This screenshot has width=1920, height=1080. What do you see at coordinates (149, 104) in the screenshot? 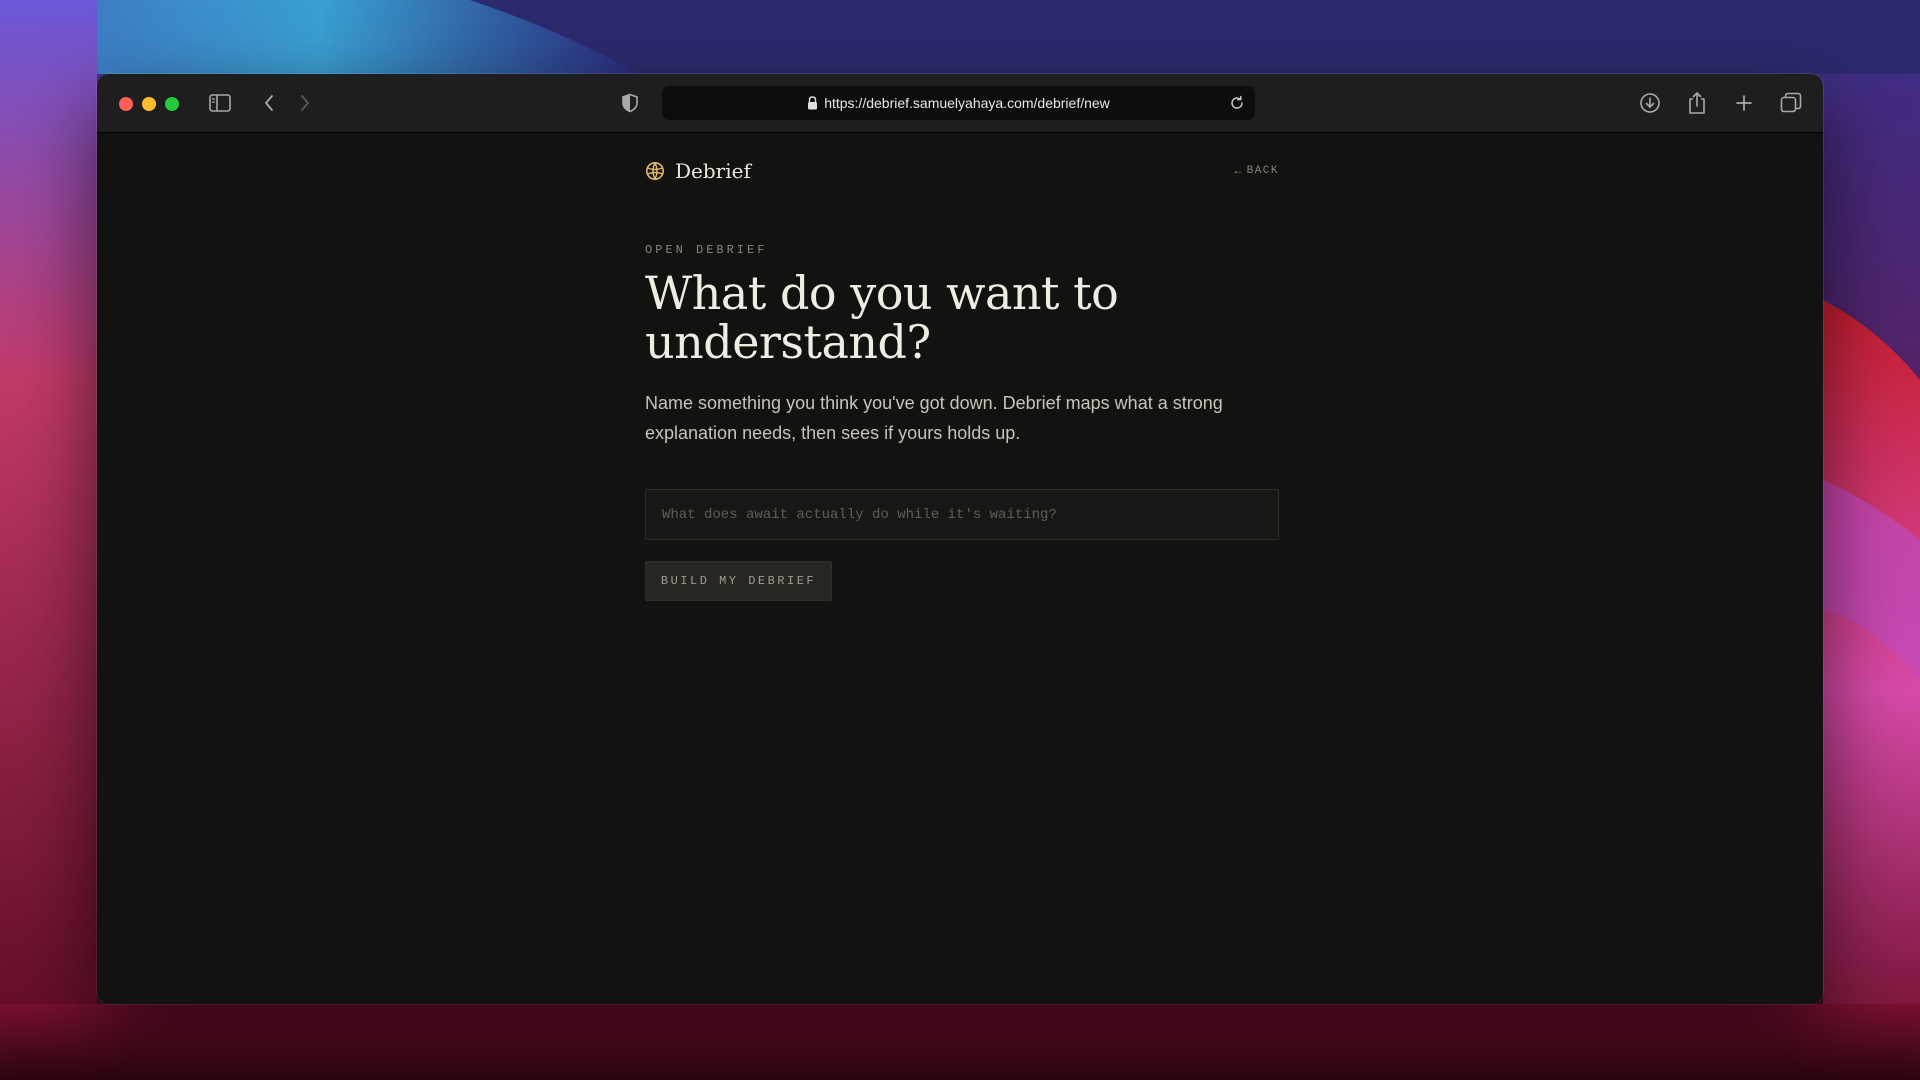
I see `minimize-window-button` at bounding box center [149, 104].